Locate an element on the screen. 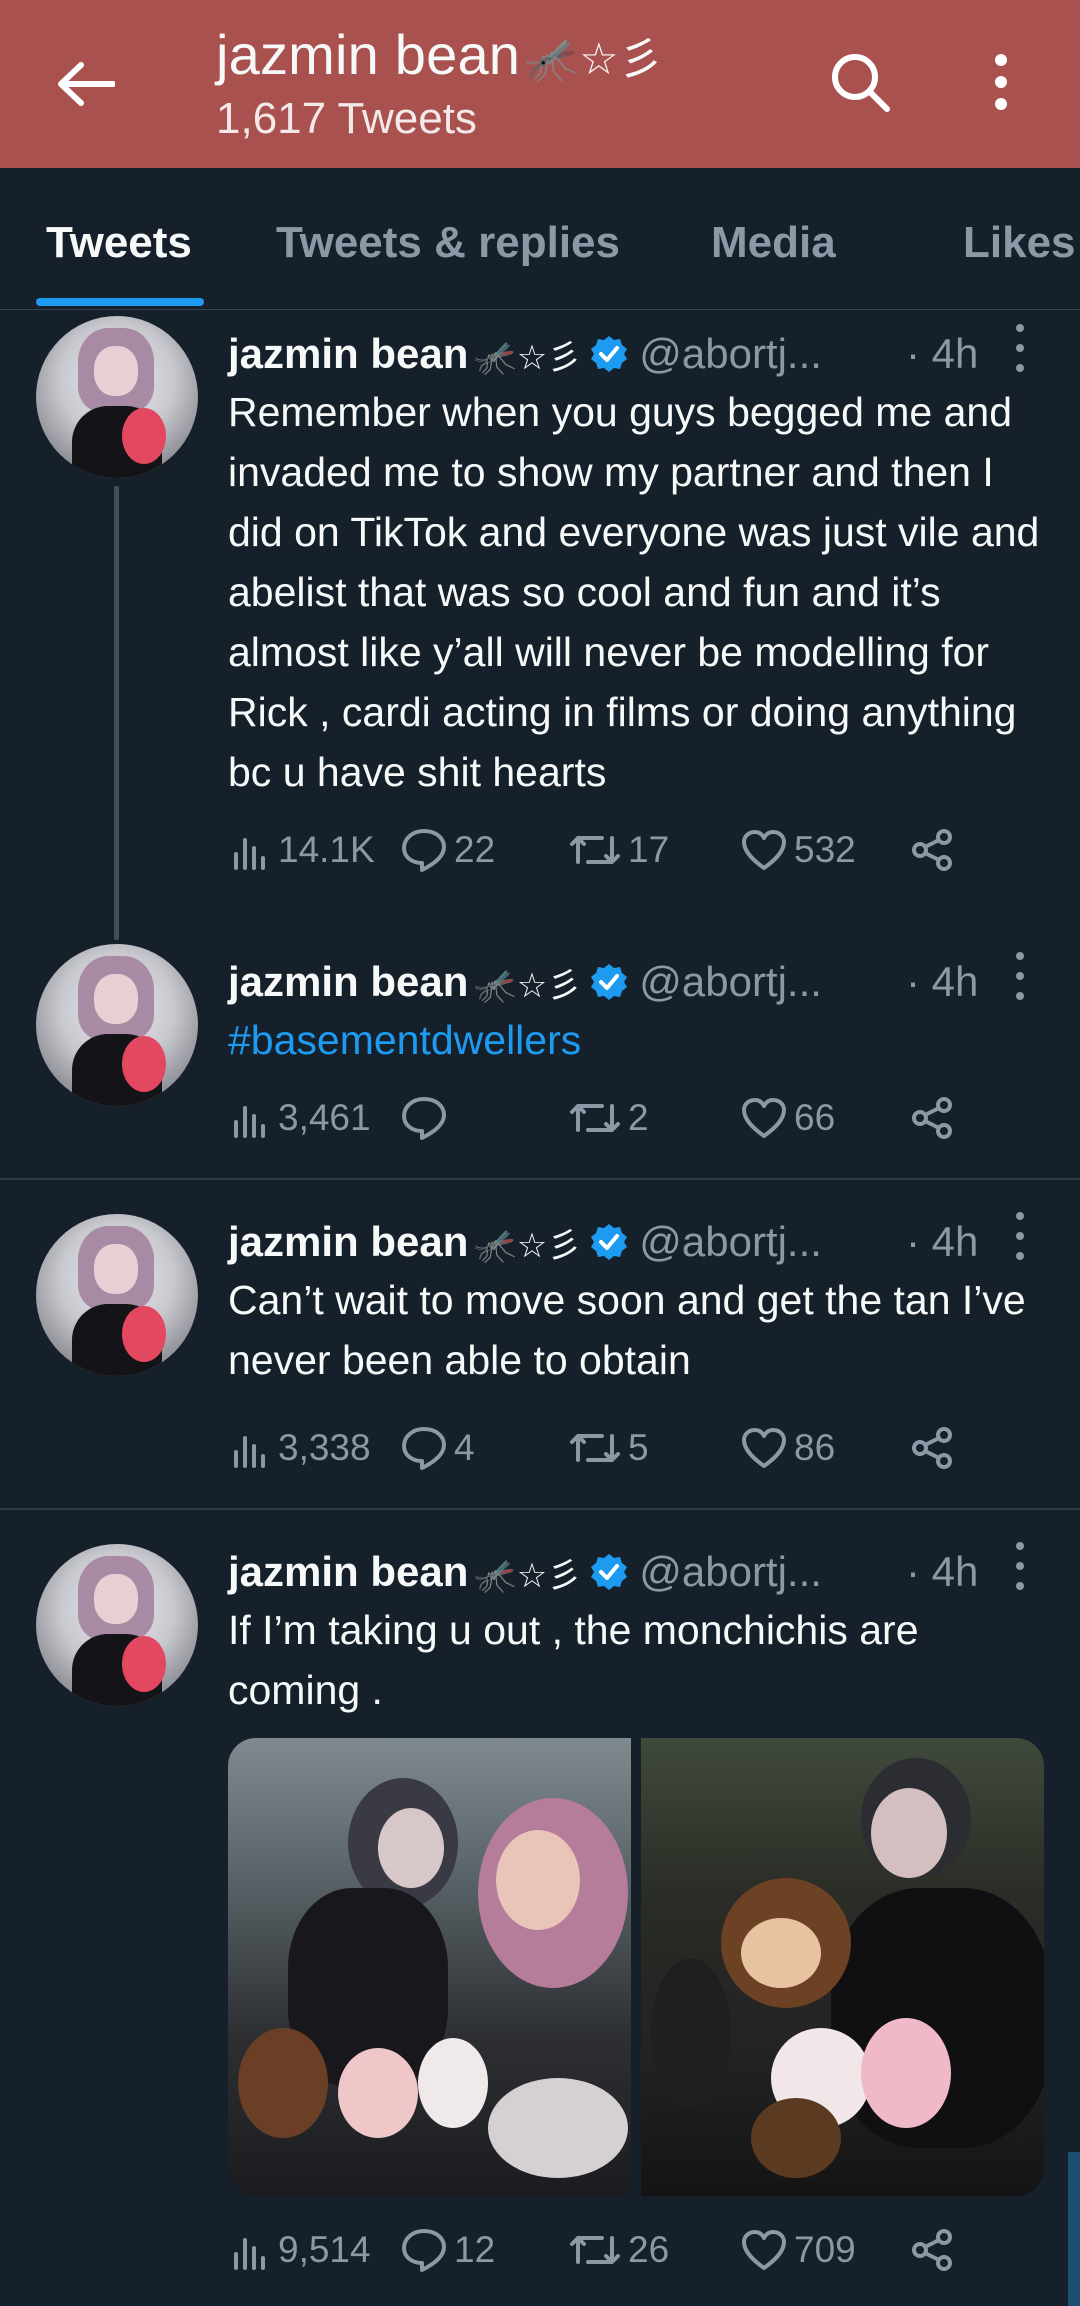  retweet-count: 26 is located at coordinates (649, 2249).